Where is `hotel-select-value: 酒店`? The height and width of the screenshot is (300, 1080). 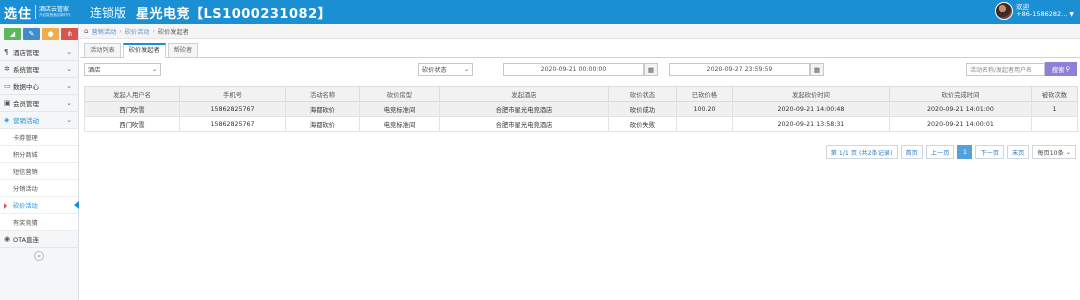 hotel-select-value: 酒店 is located at coordinates (94, 70).